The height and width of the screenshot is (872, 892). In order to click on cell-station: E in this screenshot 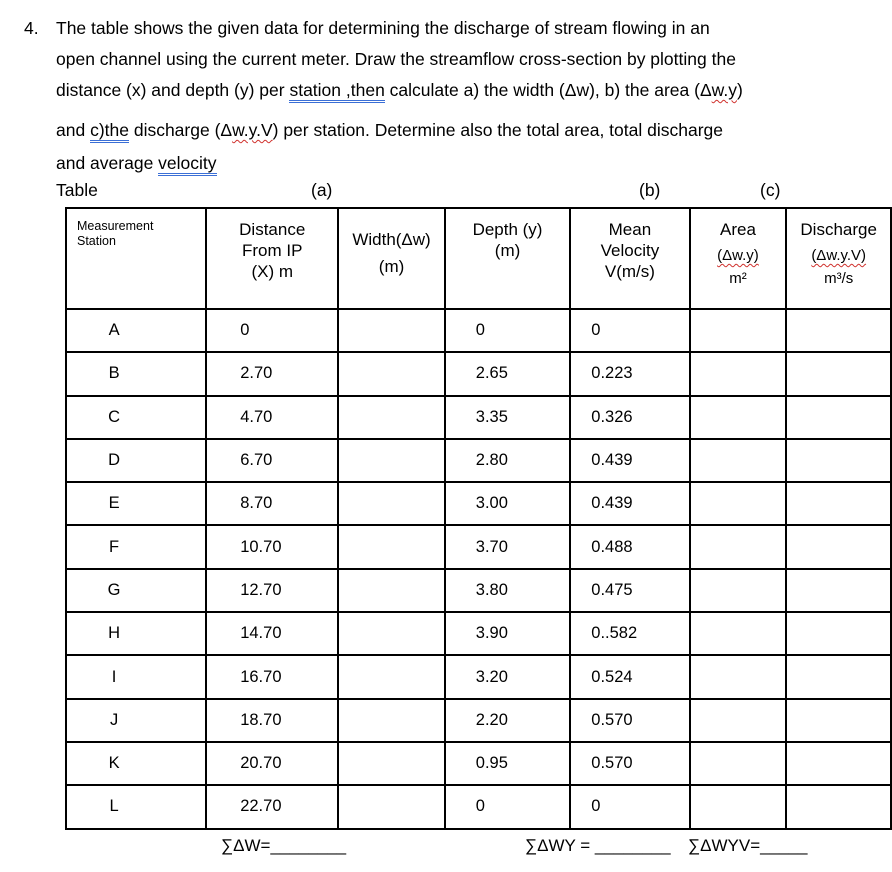, I will do `click(136, 504)`.